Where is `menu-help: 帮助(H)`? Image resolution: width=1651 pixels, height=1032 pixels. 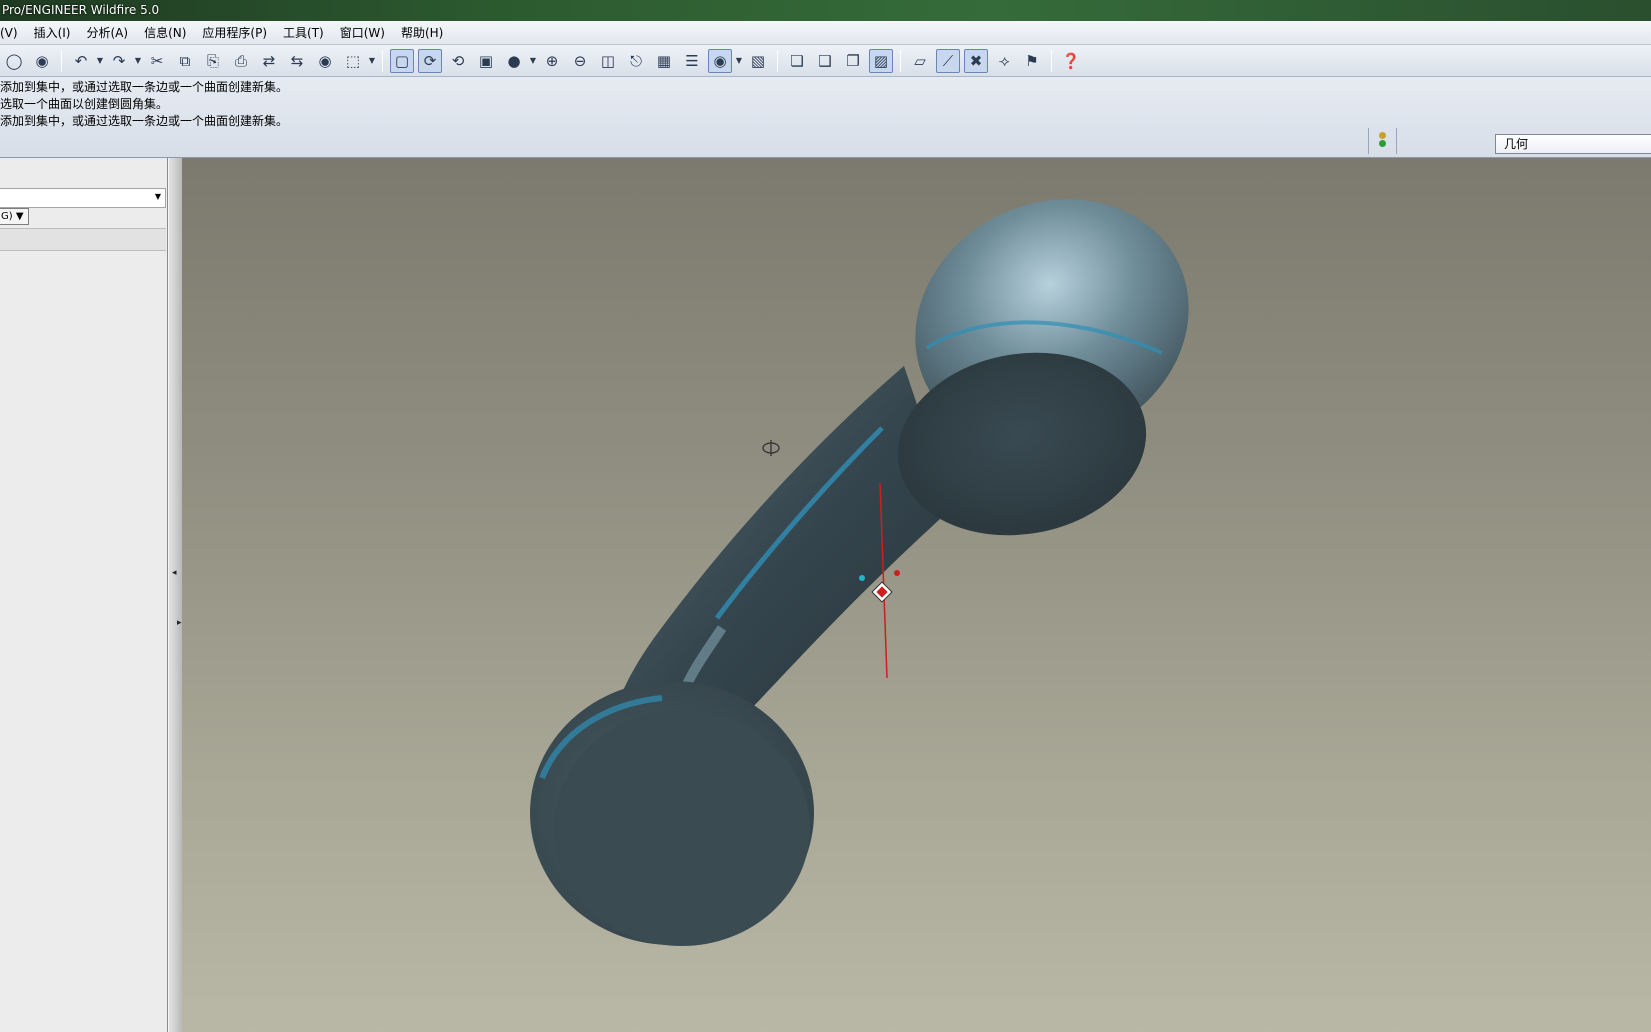
menu-help: 帮助(H) is located at coordinates (422, 33).